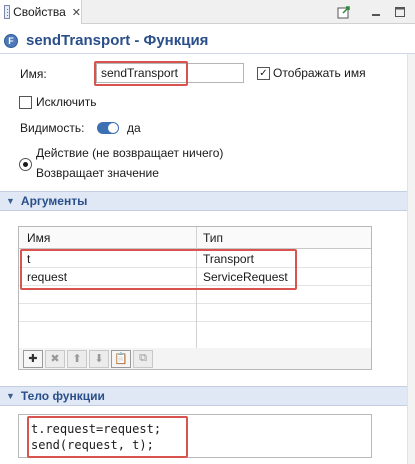  Describe the element at coordinates (97, 173) in the screenshot. I see `returns-value-label: Возвращает значение` at that location.